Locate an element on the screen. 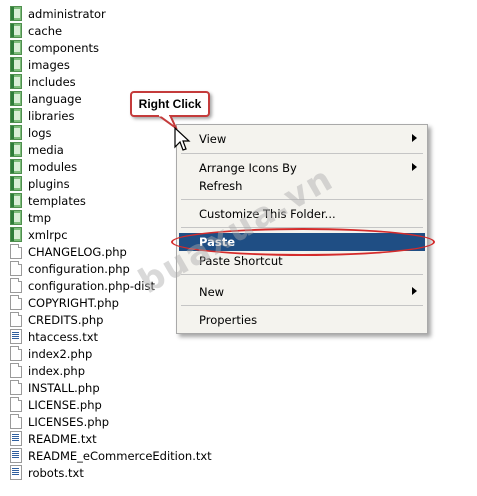 The height and width of the screenshot is (496, 477). file-name: cache is located at coordinates (45, 30).